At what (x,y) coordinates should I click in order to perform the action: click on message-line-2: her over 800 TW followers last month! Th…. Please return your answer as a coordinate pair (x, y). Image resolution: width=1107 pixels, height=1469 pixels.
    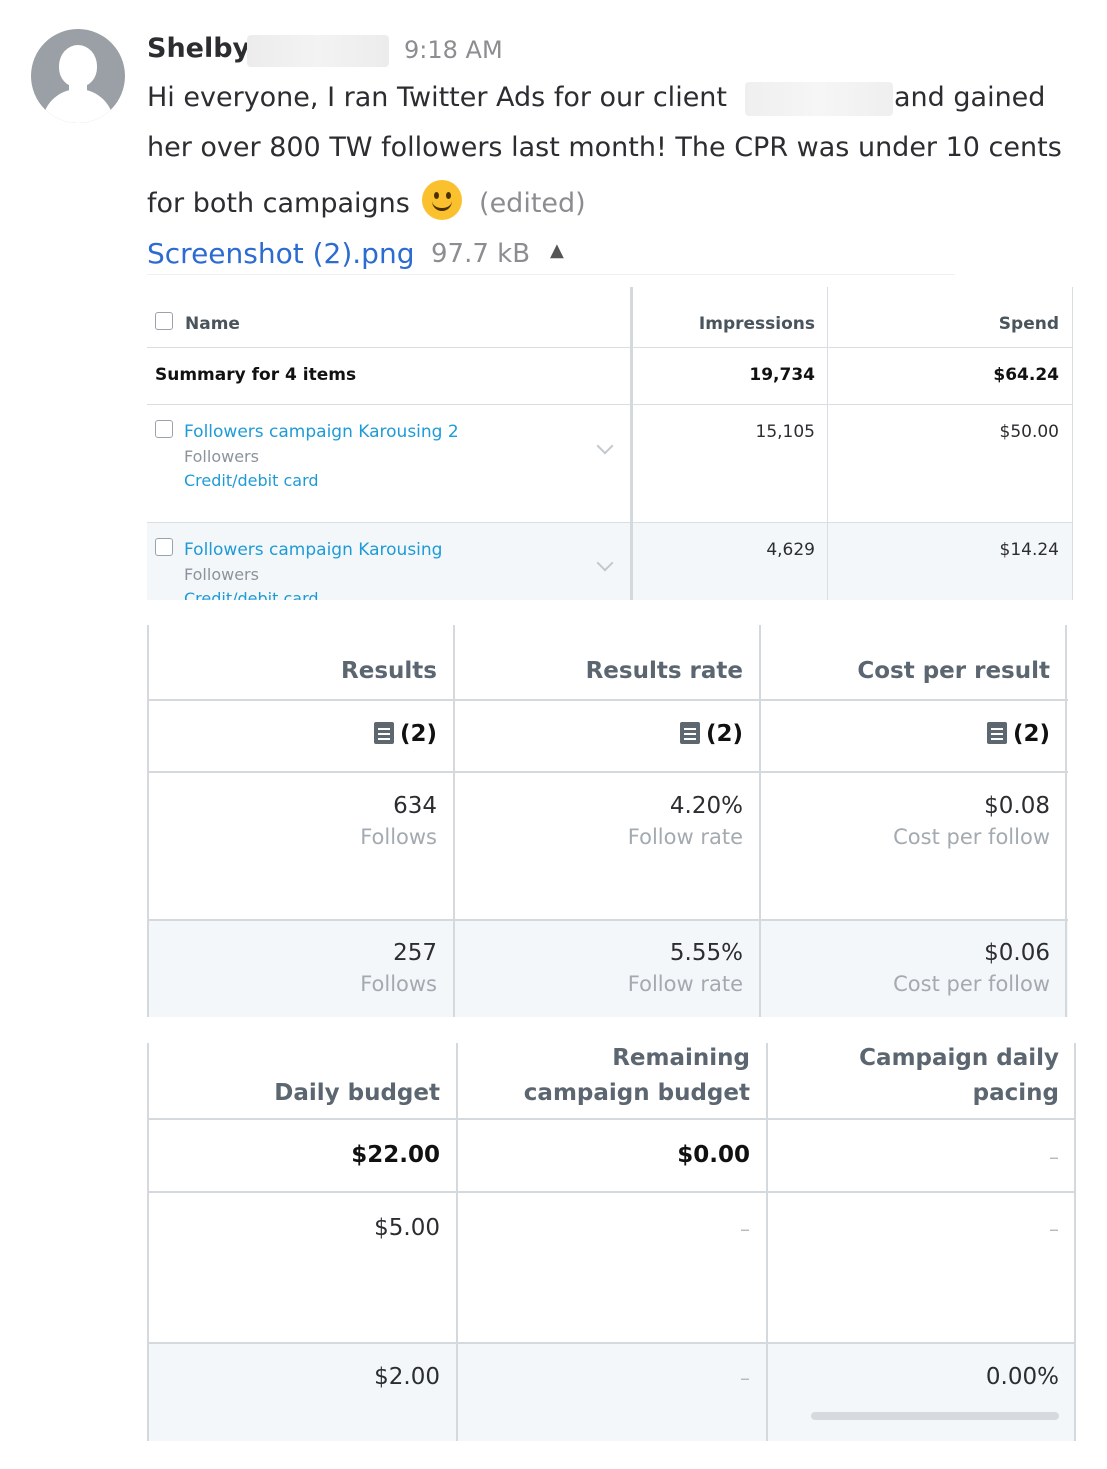
    Looking at the image, I should click on (604, 147).